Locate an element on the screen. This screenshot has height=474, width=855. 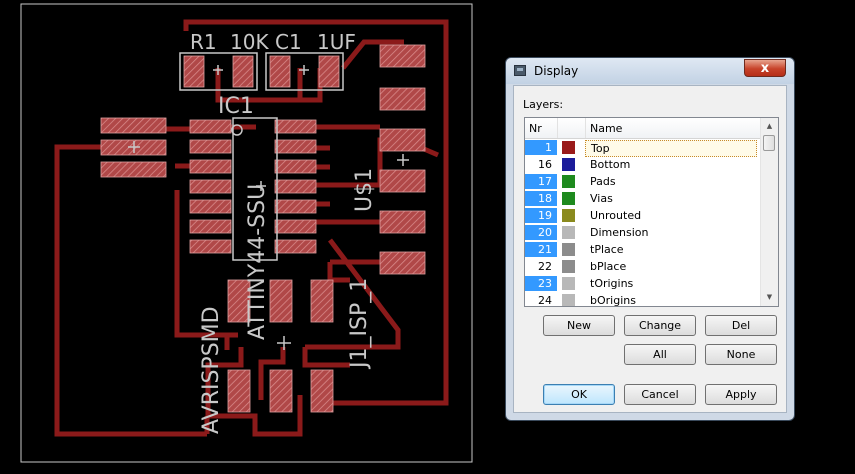
layer-name: tPlace is located at coordinates (607, 249).